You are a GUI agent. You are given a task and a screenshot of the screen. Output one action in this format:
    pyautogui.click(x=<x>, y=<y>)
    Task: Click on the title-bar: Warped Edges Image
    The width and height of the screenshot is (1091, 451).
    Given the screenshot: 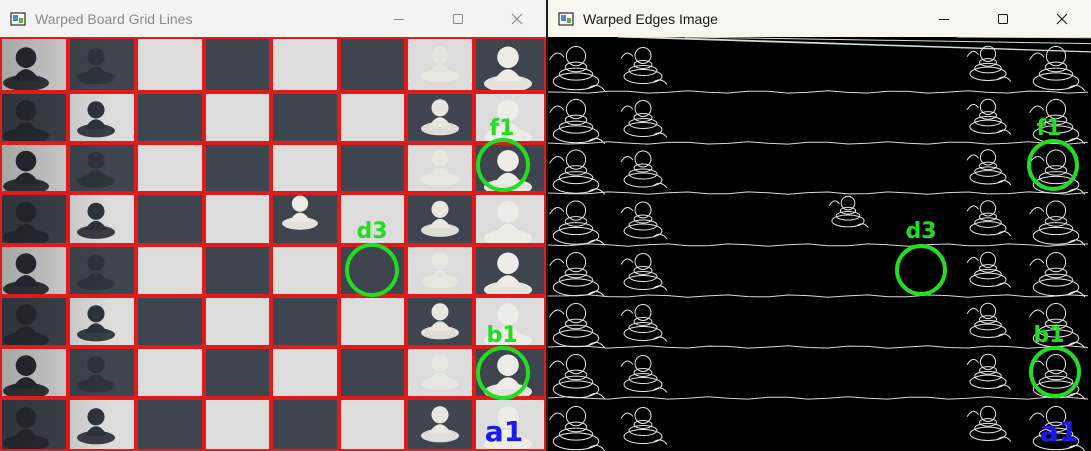 What is the action you would take?
    pyautogui.click(x=819, y=18)
    